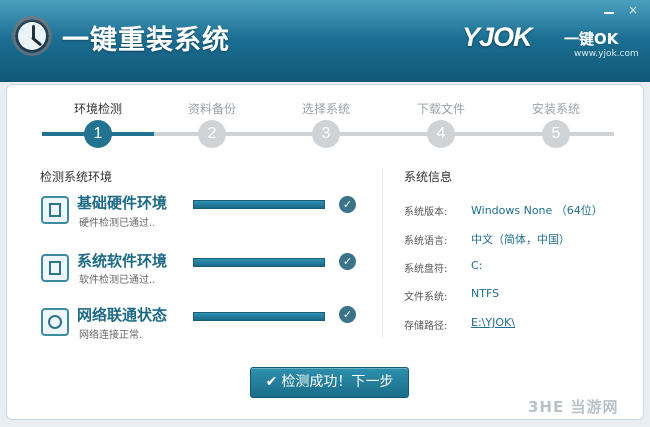  What do you see at coordinates (111, 335) in the screenshot?
I see `detect-item-desc: 网络连接正常.` at bounding box center [111, 335].